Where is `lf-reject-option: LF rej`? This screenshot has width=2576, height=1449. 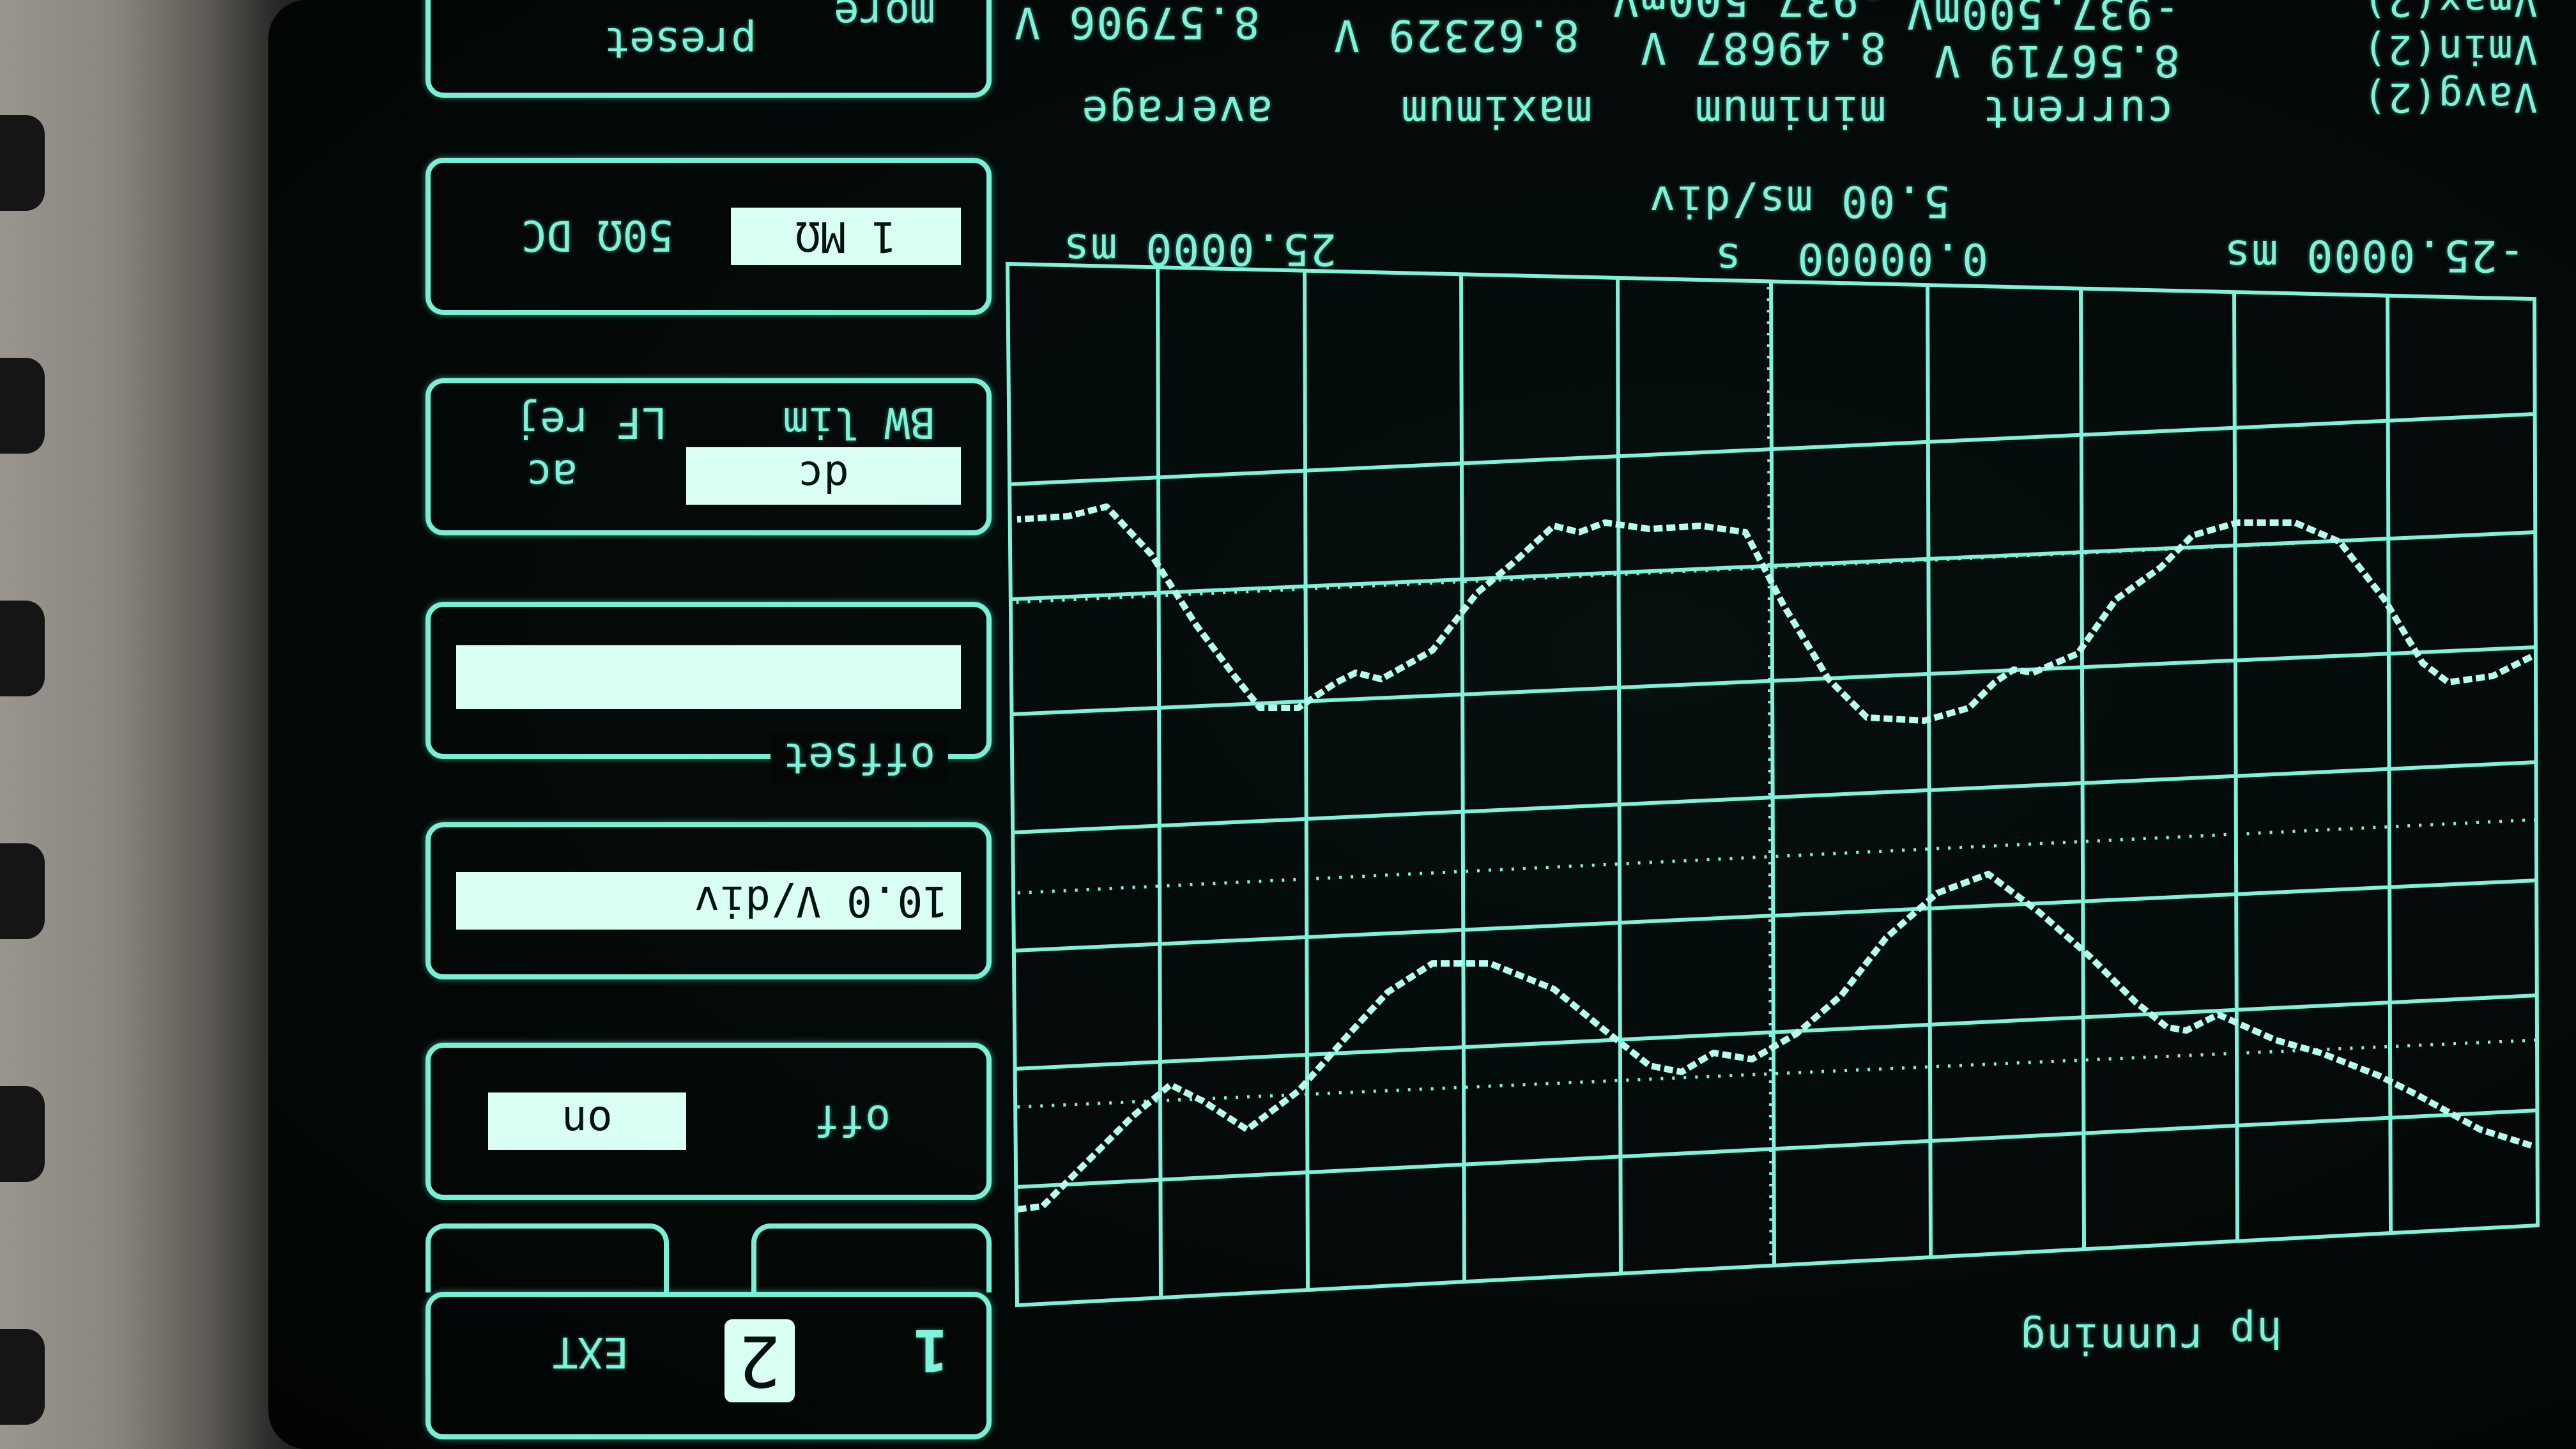 lf-reject-option: LF rej is located at coordinates (591, 422).